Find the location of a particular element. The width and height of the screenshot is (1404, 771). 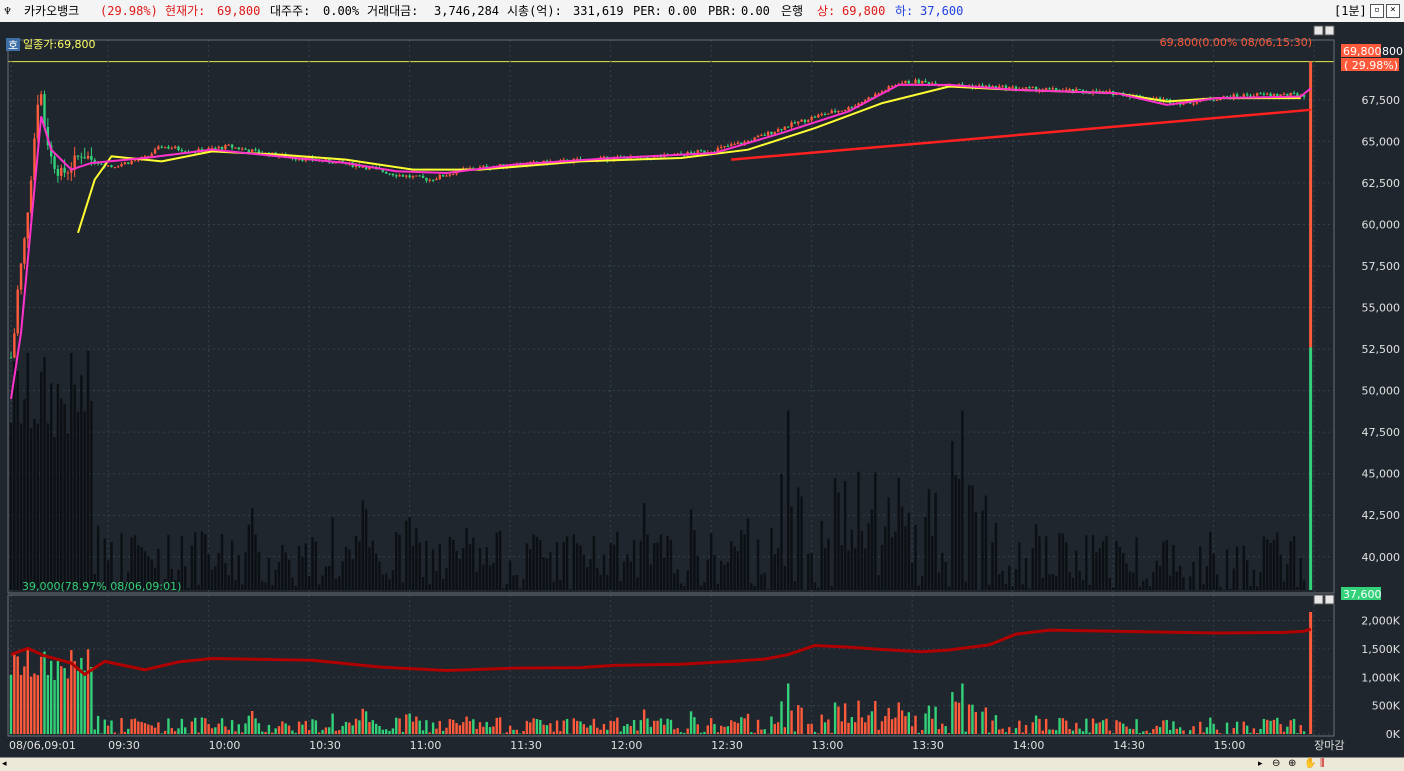

panel-badge: 호 is located at coordinates (13, 45).